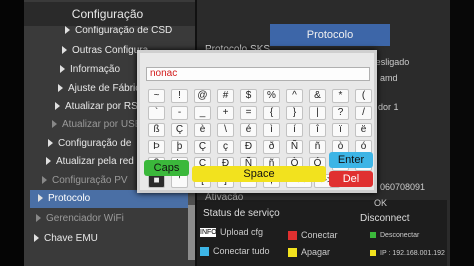 Image resolution: width=474 pixels, height=266 pixels. I want to click on keyboard-key: Đ, so click(248, 147).